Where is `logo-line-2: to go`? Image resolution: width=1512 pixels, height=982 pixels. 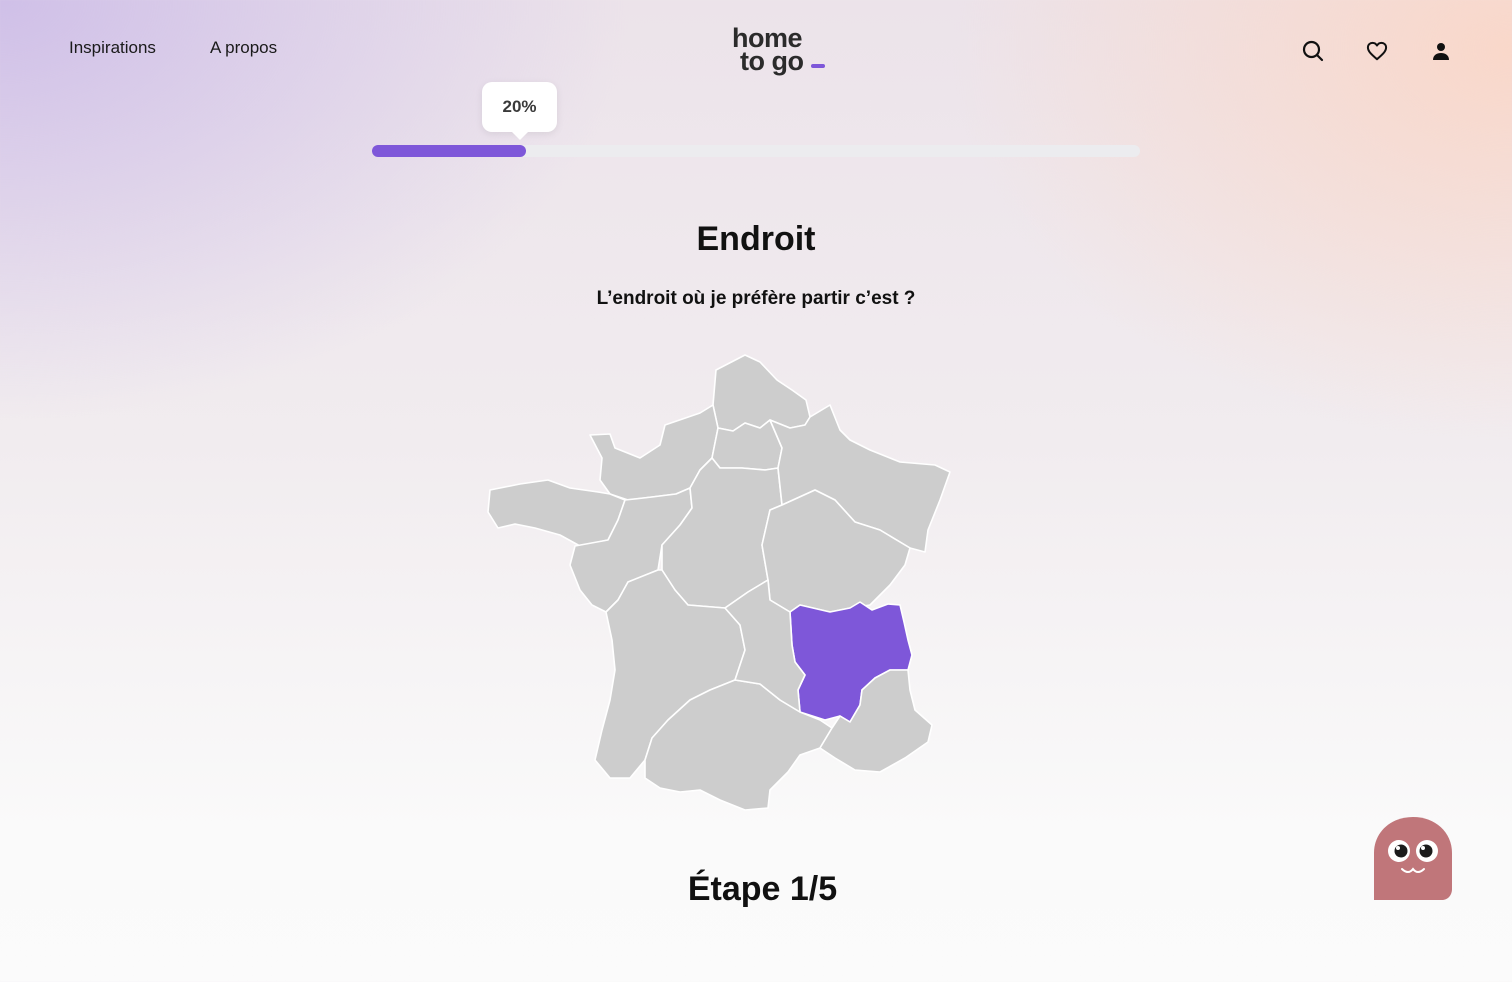
logo-line-2: to go is located at coordinates (772, 61).